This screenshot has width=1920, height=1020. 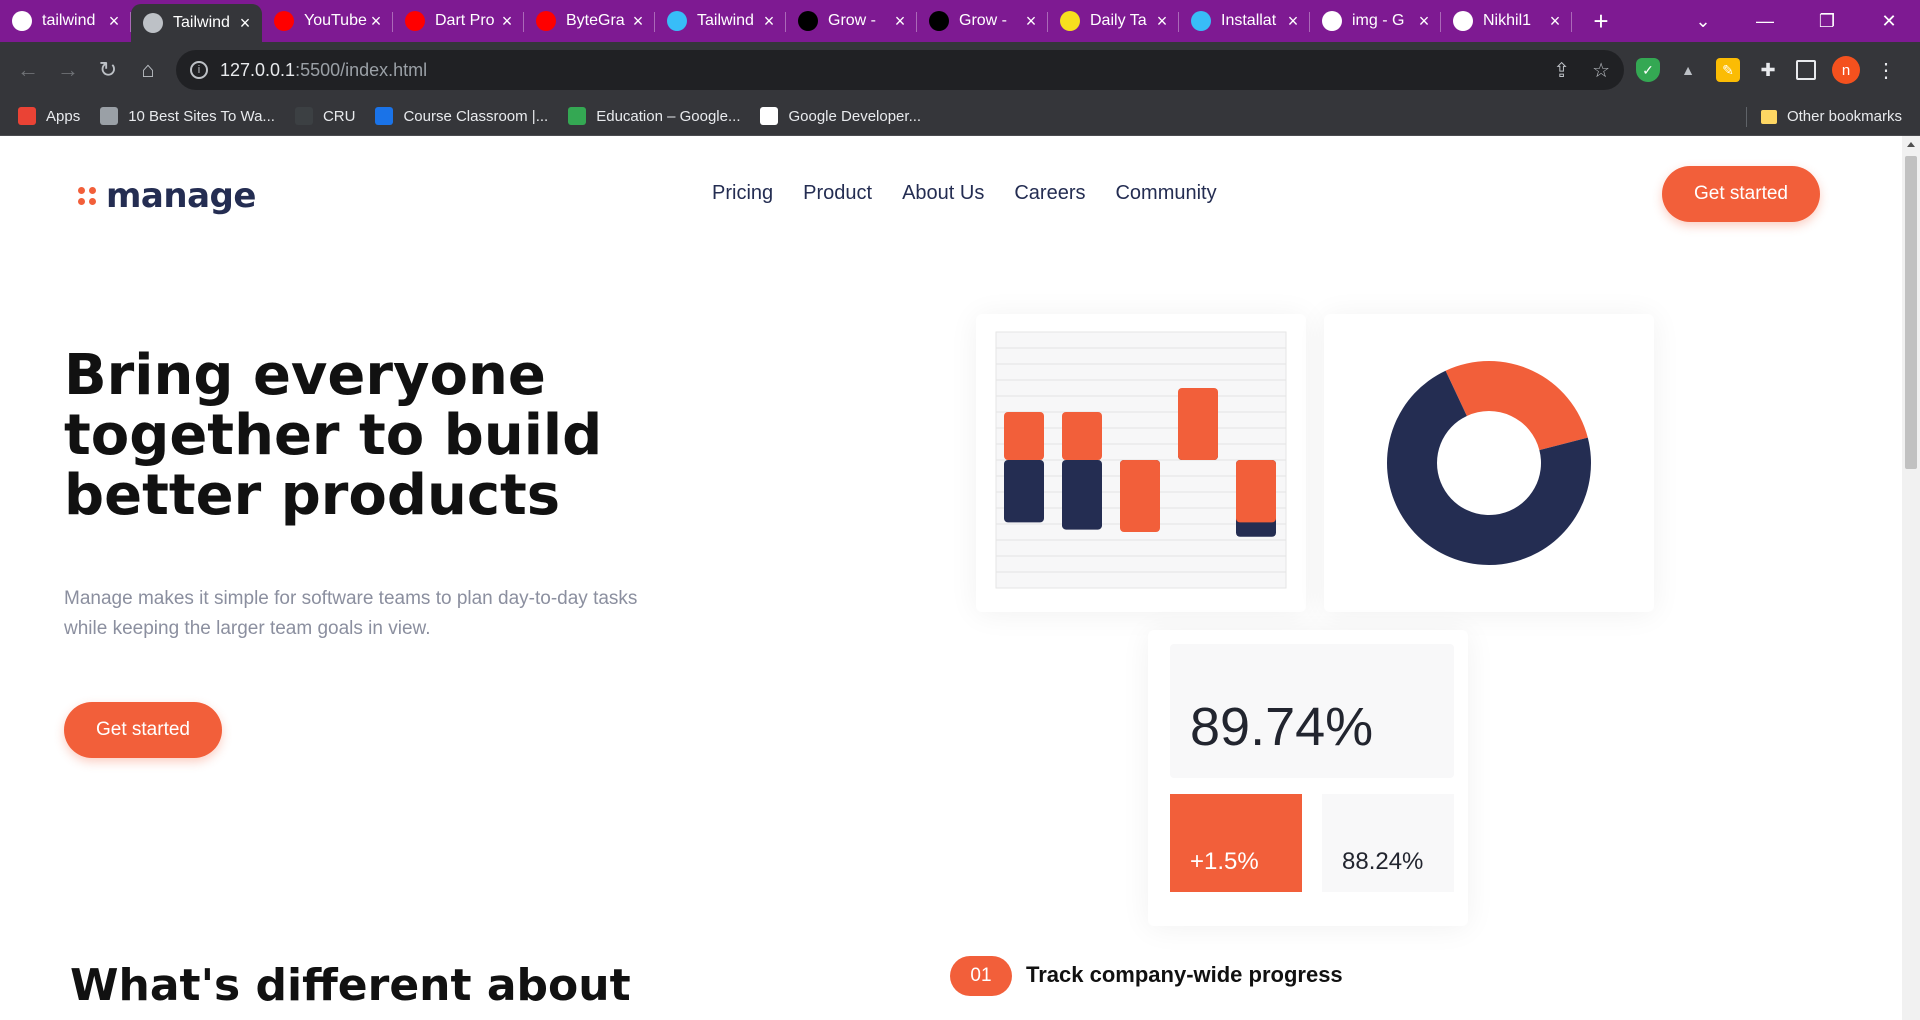 What do you see at coordinates (1312, 711) in the screenshot?
I see `stat-main-value: 89.74%` at bounding box center [1312, 711].